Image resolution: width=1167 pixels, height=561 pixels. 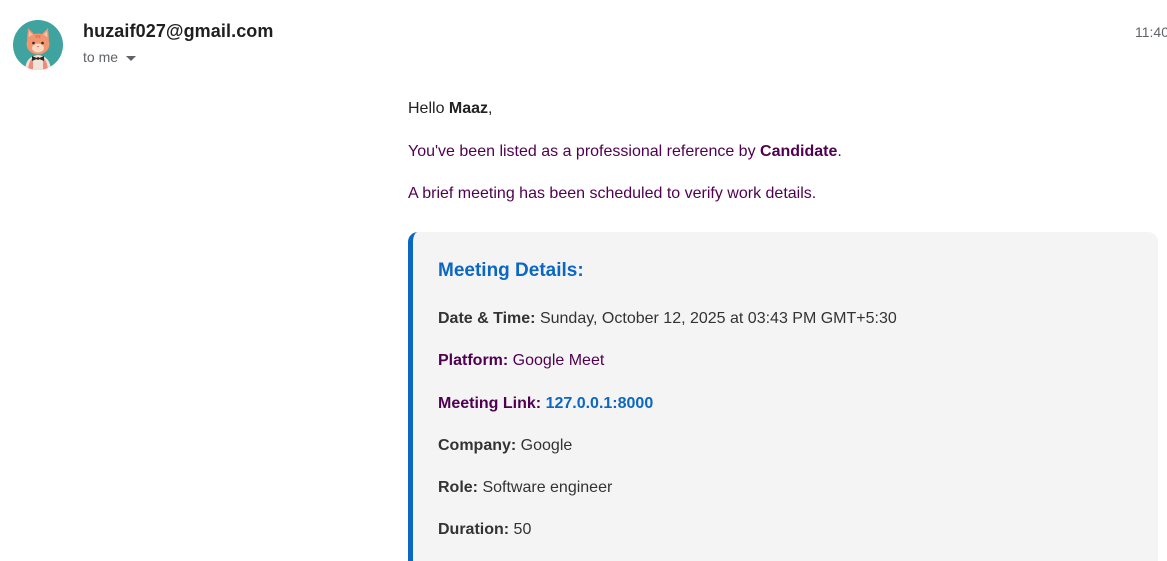 What do you see at coordinates (458, 487) in the screenshot?
I see `role-label: Role:` at bounding box center [458, 487].